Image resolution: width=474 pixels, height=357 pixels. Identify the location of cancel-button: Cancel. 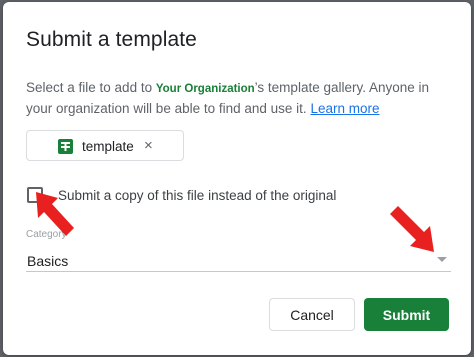
(312, 314).